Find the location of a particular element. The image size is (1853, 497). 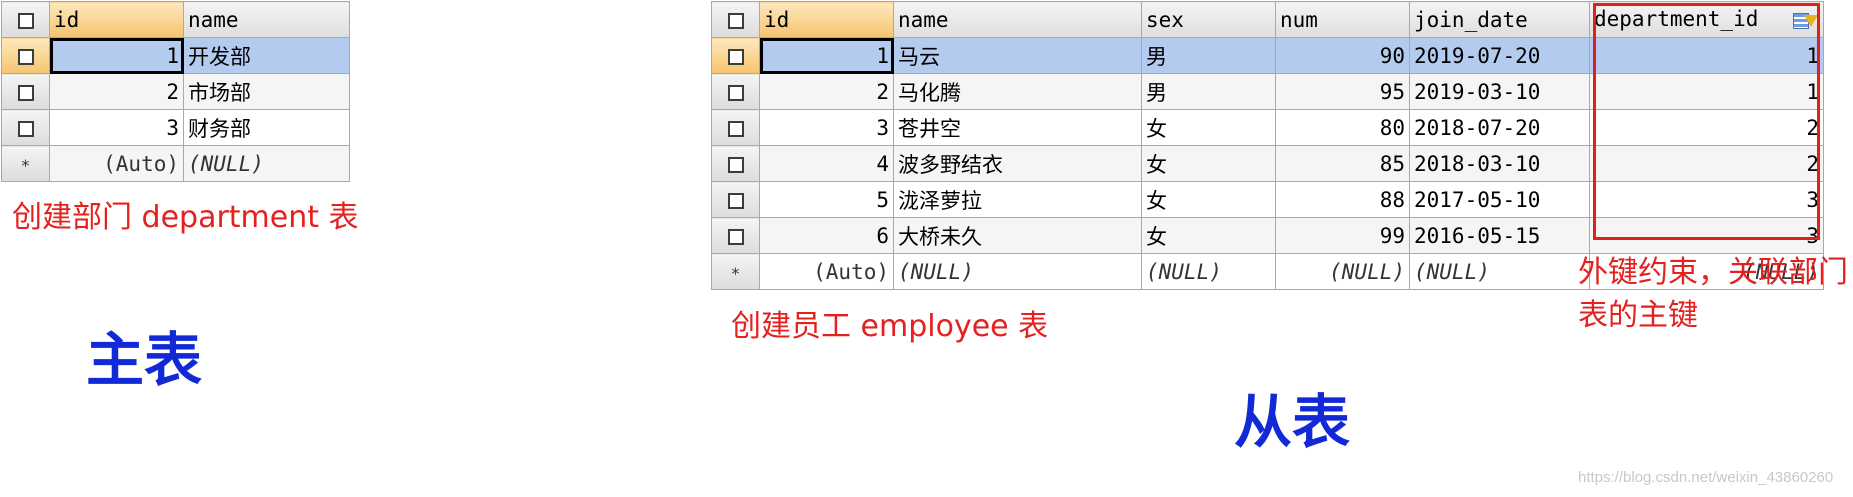

cell-join-date: 2017-05-10 is located at coordinates (1499, 199).